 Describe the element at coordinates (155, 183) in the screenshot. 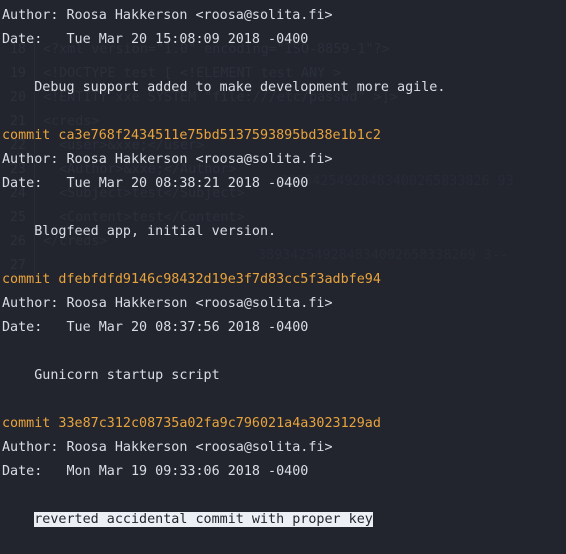

I see `commit-date-line: Date: Tue Mar 20 08:38:21 2018 -0400` at that location.